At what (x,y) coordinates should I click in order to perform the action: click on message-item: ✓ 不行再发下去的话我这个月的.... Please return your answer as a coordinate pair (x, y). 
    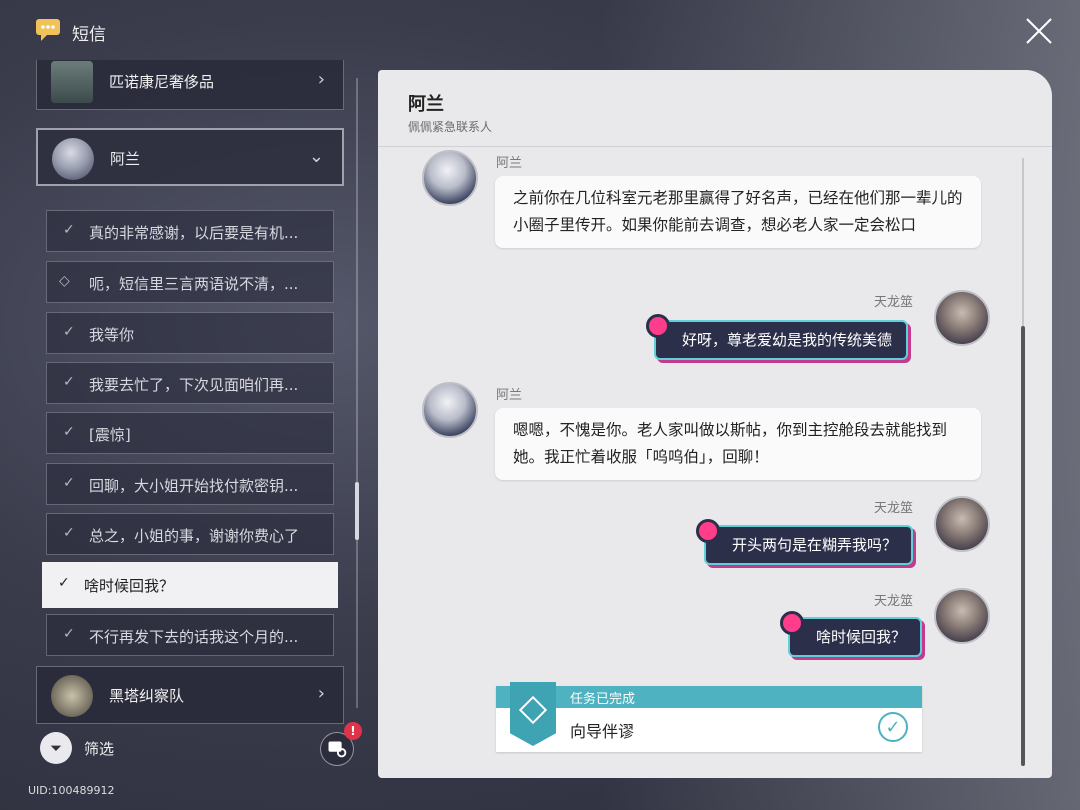
    Looking at the image, I should click on (190, 635).